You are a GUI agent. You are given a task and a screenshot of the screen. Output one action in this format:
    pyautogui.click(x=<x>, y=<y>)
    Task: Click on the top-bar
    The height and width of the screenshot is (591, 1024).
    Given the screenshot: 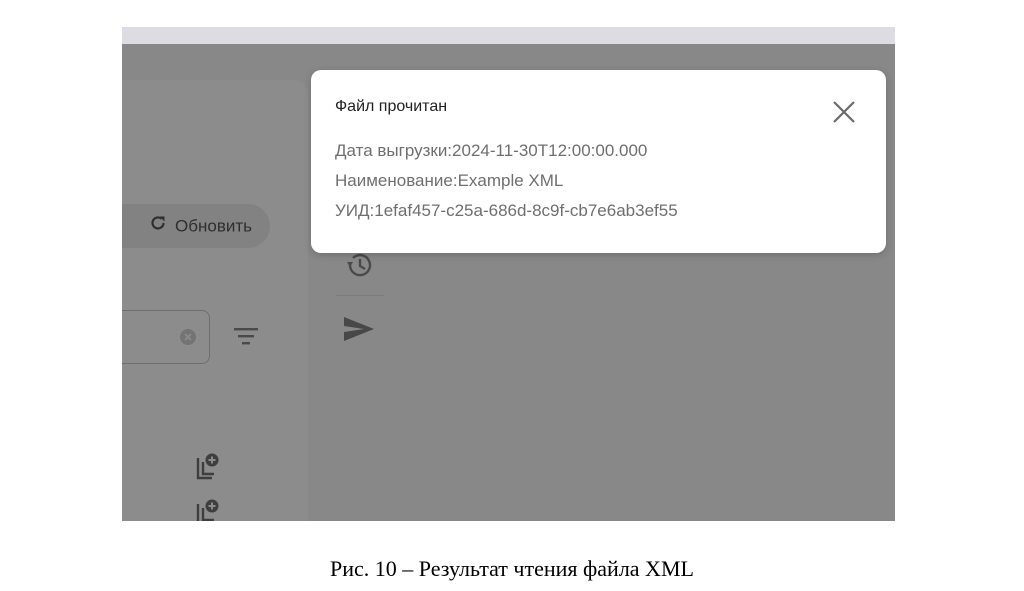 What is the action you would take?
    pyautogui.click(x=508, y=35)
    